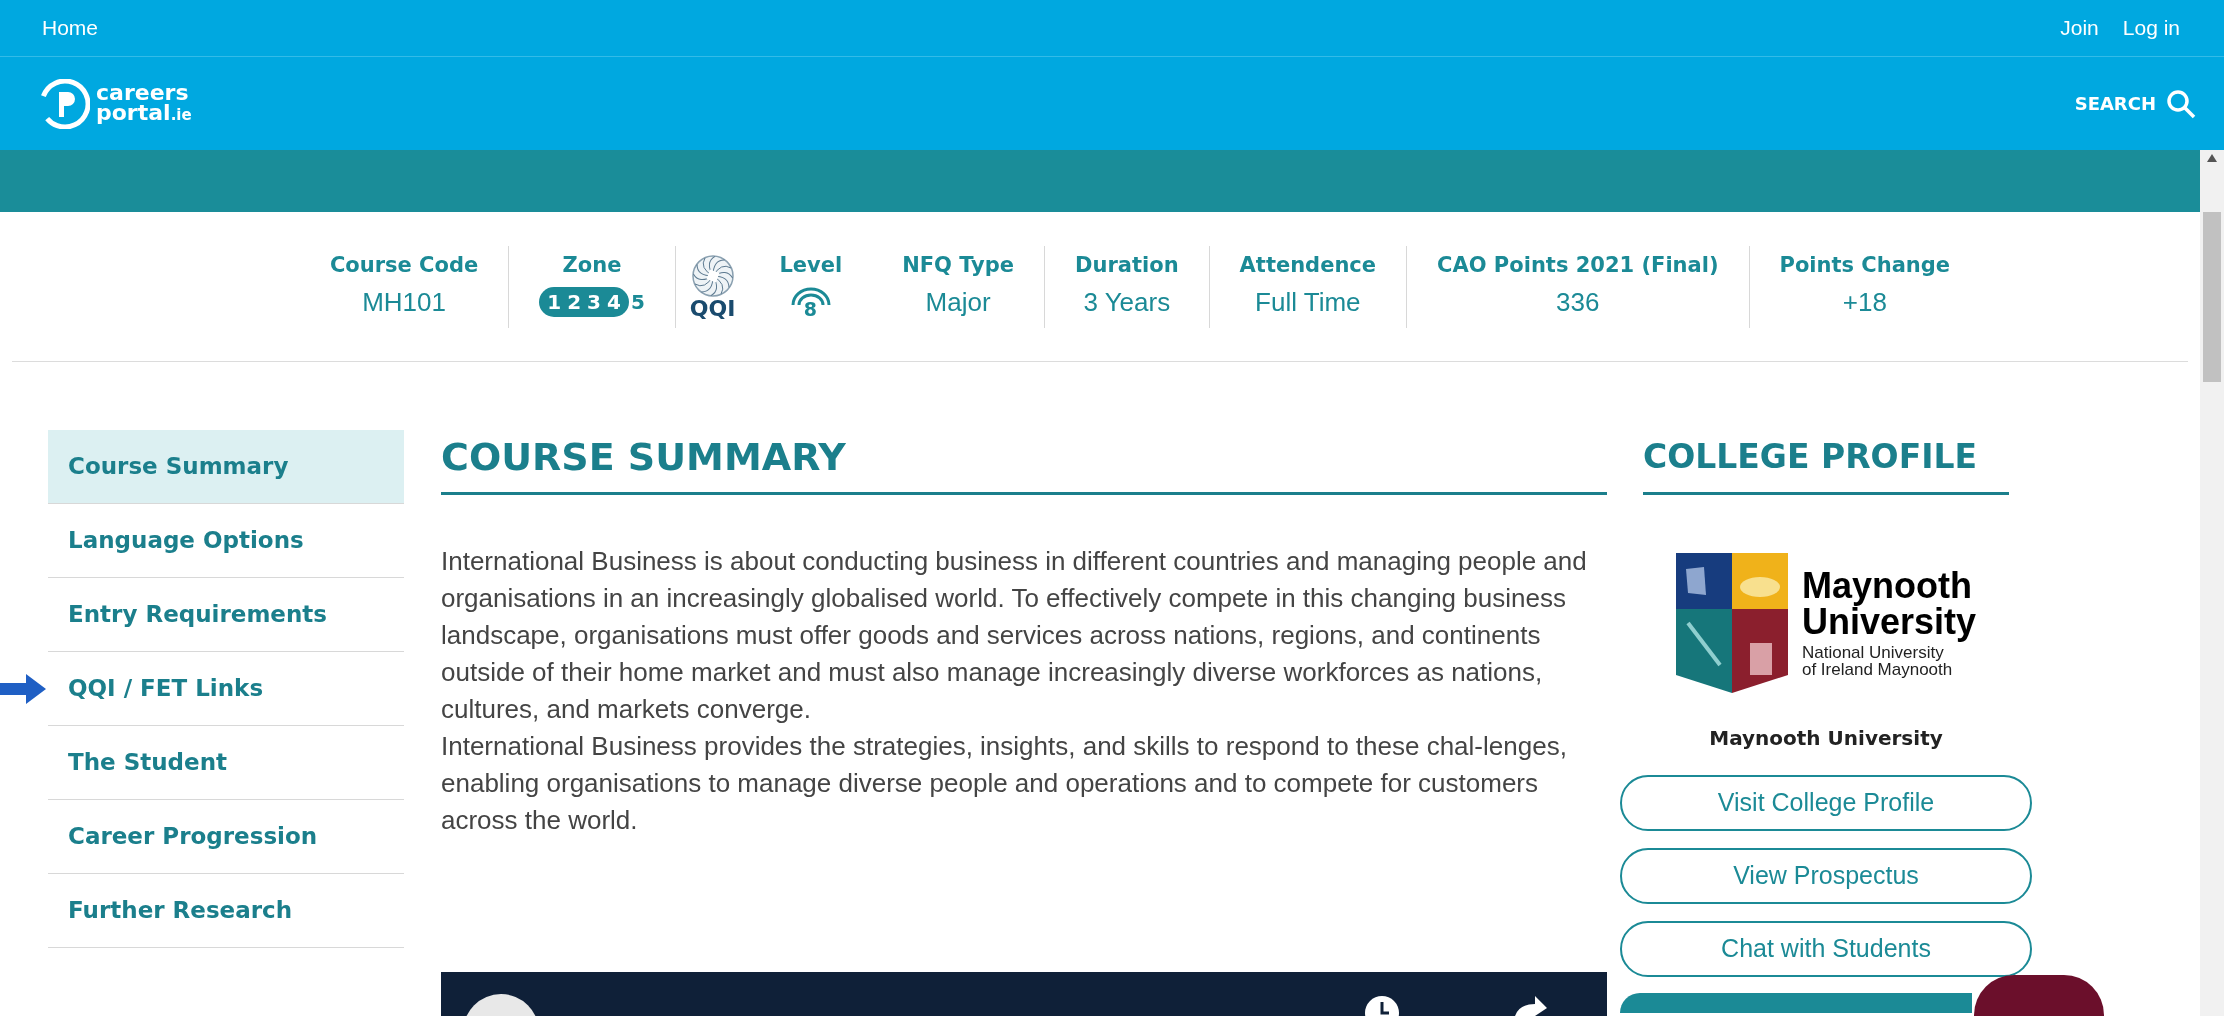 The image size is (2224, 1016). What do you see at coordinates (2181, 103) in the screenshot?
I see `search-icon` at bounding box center [2181, 103].